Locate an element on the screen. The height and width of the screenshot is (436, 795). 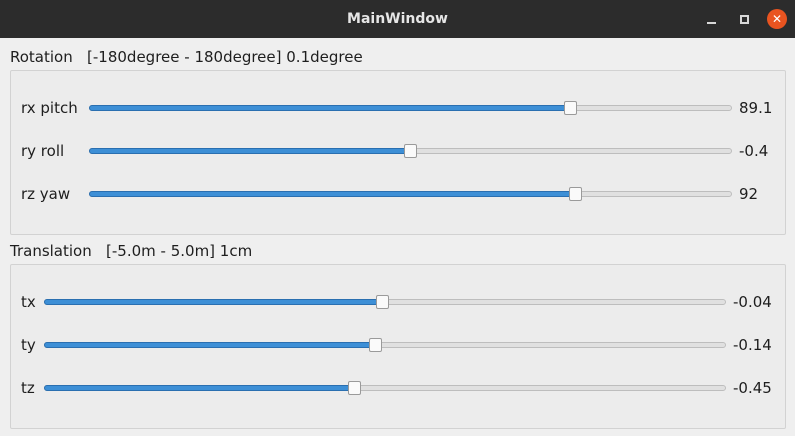
tz-slider is located at coordinates (385, 388).